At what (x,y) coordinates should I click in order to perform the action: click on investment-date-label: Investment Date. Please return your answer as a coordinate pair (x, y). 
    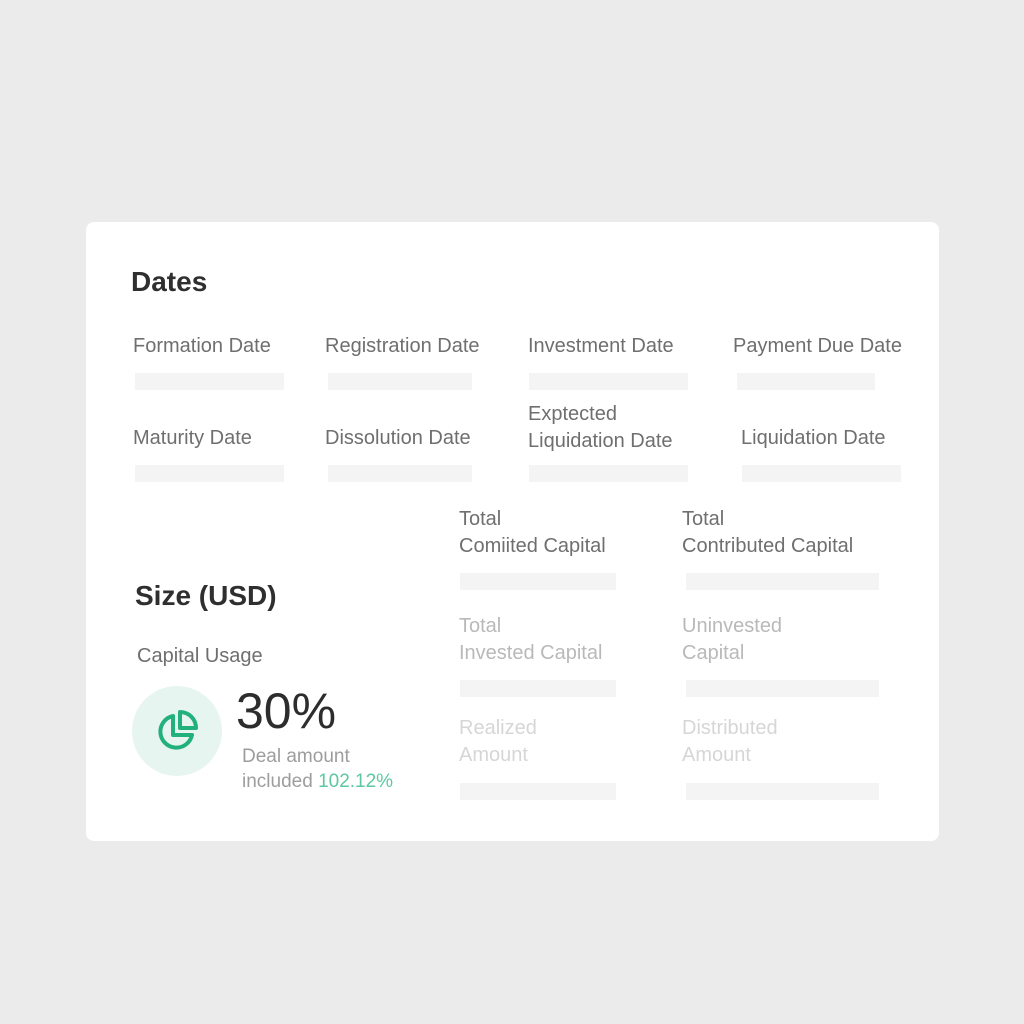
    Looking at the image, I should click on (601, 346).